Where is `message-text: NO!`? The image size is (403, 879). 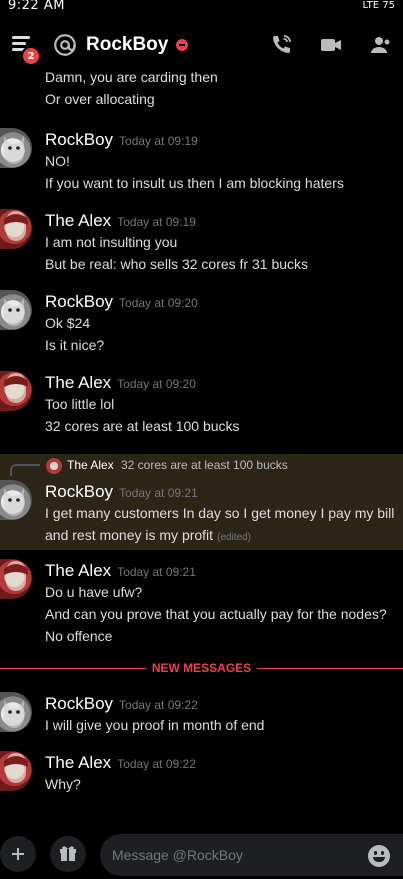
message-text: NO! is located at coordinates (57, 161).